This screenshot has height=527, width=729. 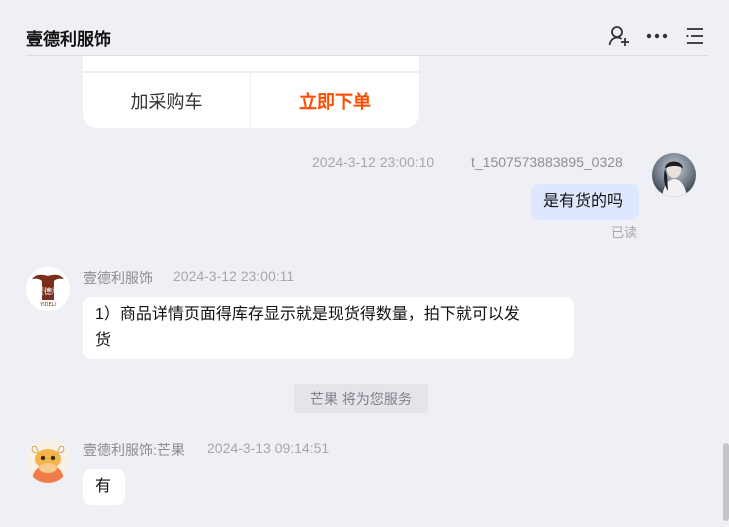 I want to click on chat-header: 壹德利服饰, so click(x=364, y=28).